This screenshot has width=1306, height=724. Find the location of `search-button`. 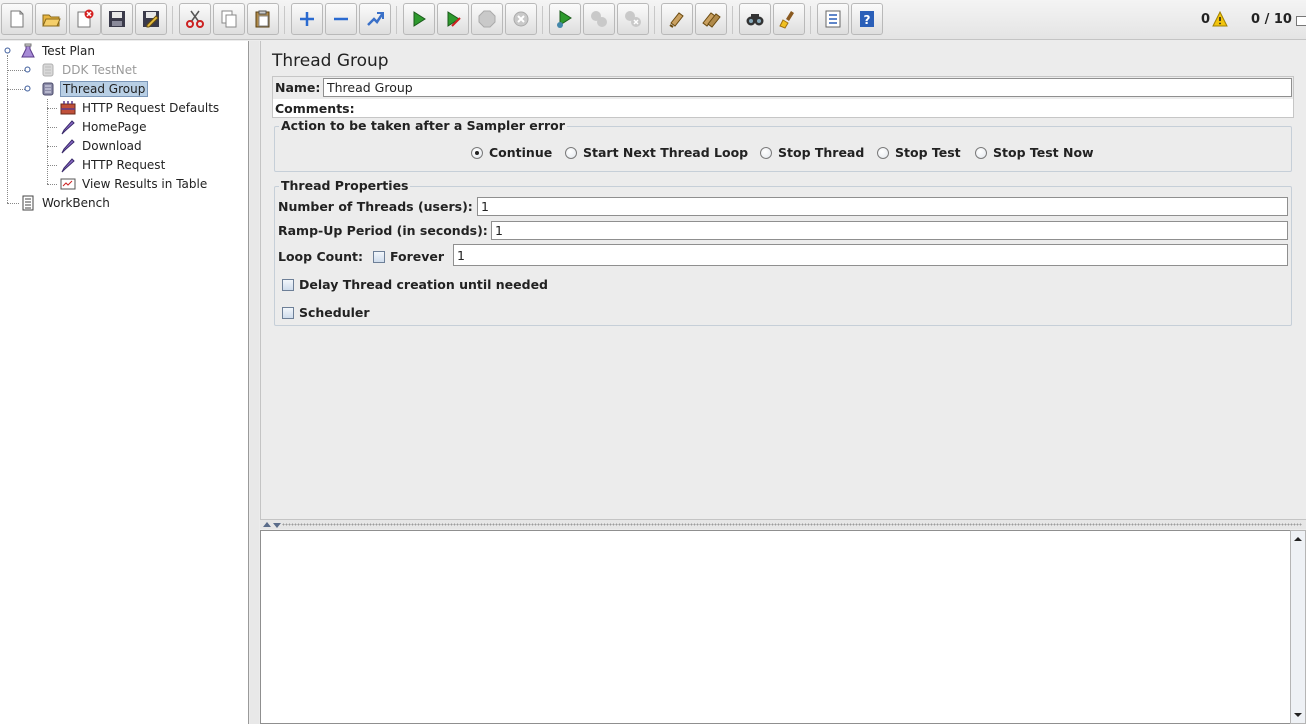

search-button is located at coordinates (755, 19).